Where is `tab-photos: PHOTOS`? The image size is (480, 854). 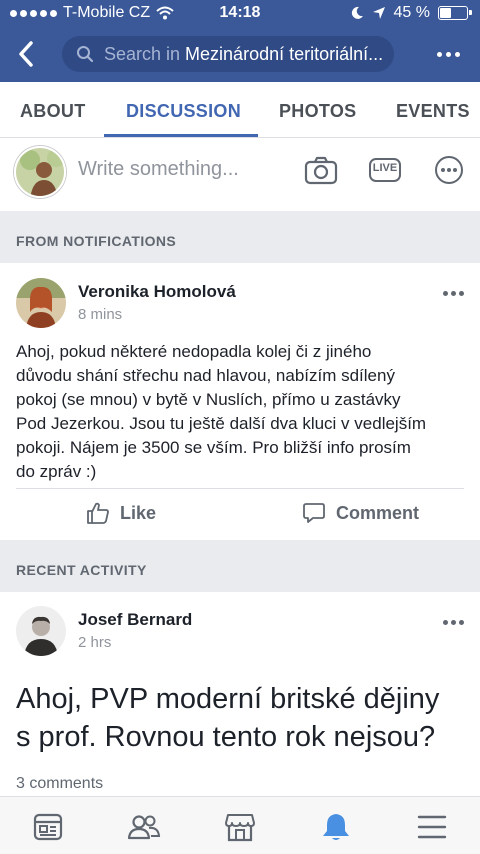
tab-photos: PHOTOS is located at coordinates (317, 110).